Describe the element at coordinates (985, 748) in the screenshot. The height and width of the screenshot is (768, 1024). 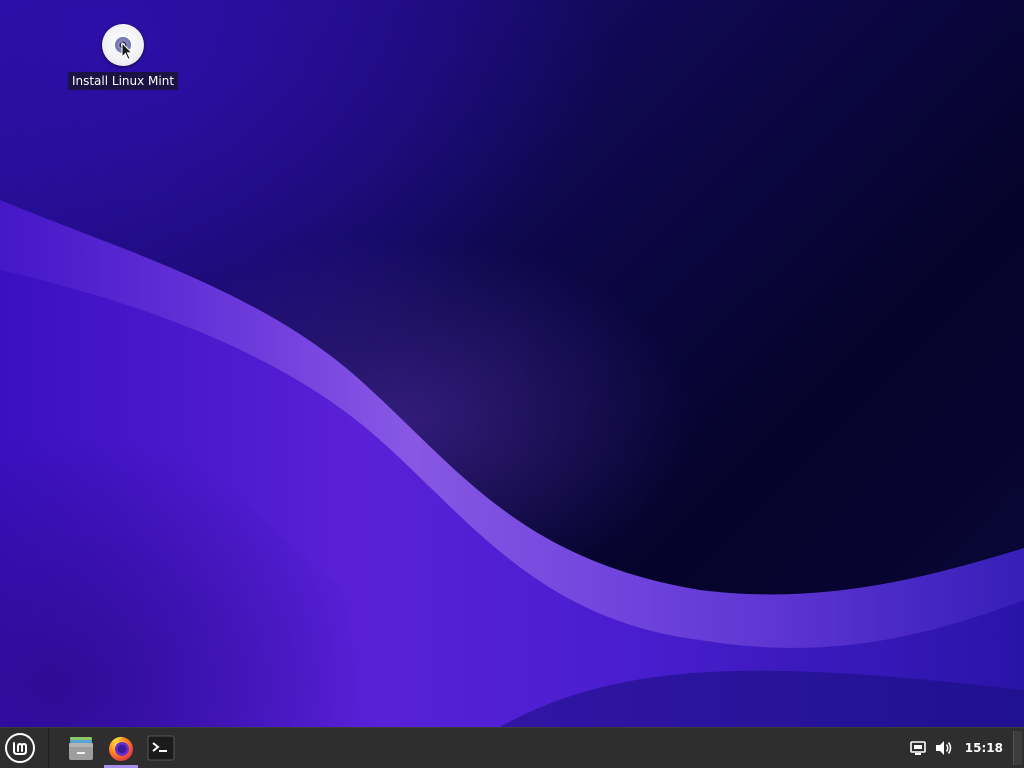
I see `clock: 15:18` at that location.